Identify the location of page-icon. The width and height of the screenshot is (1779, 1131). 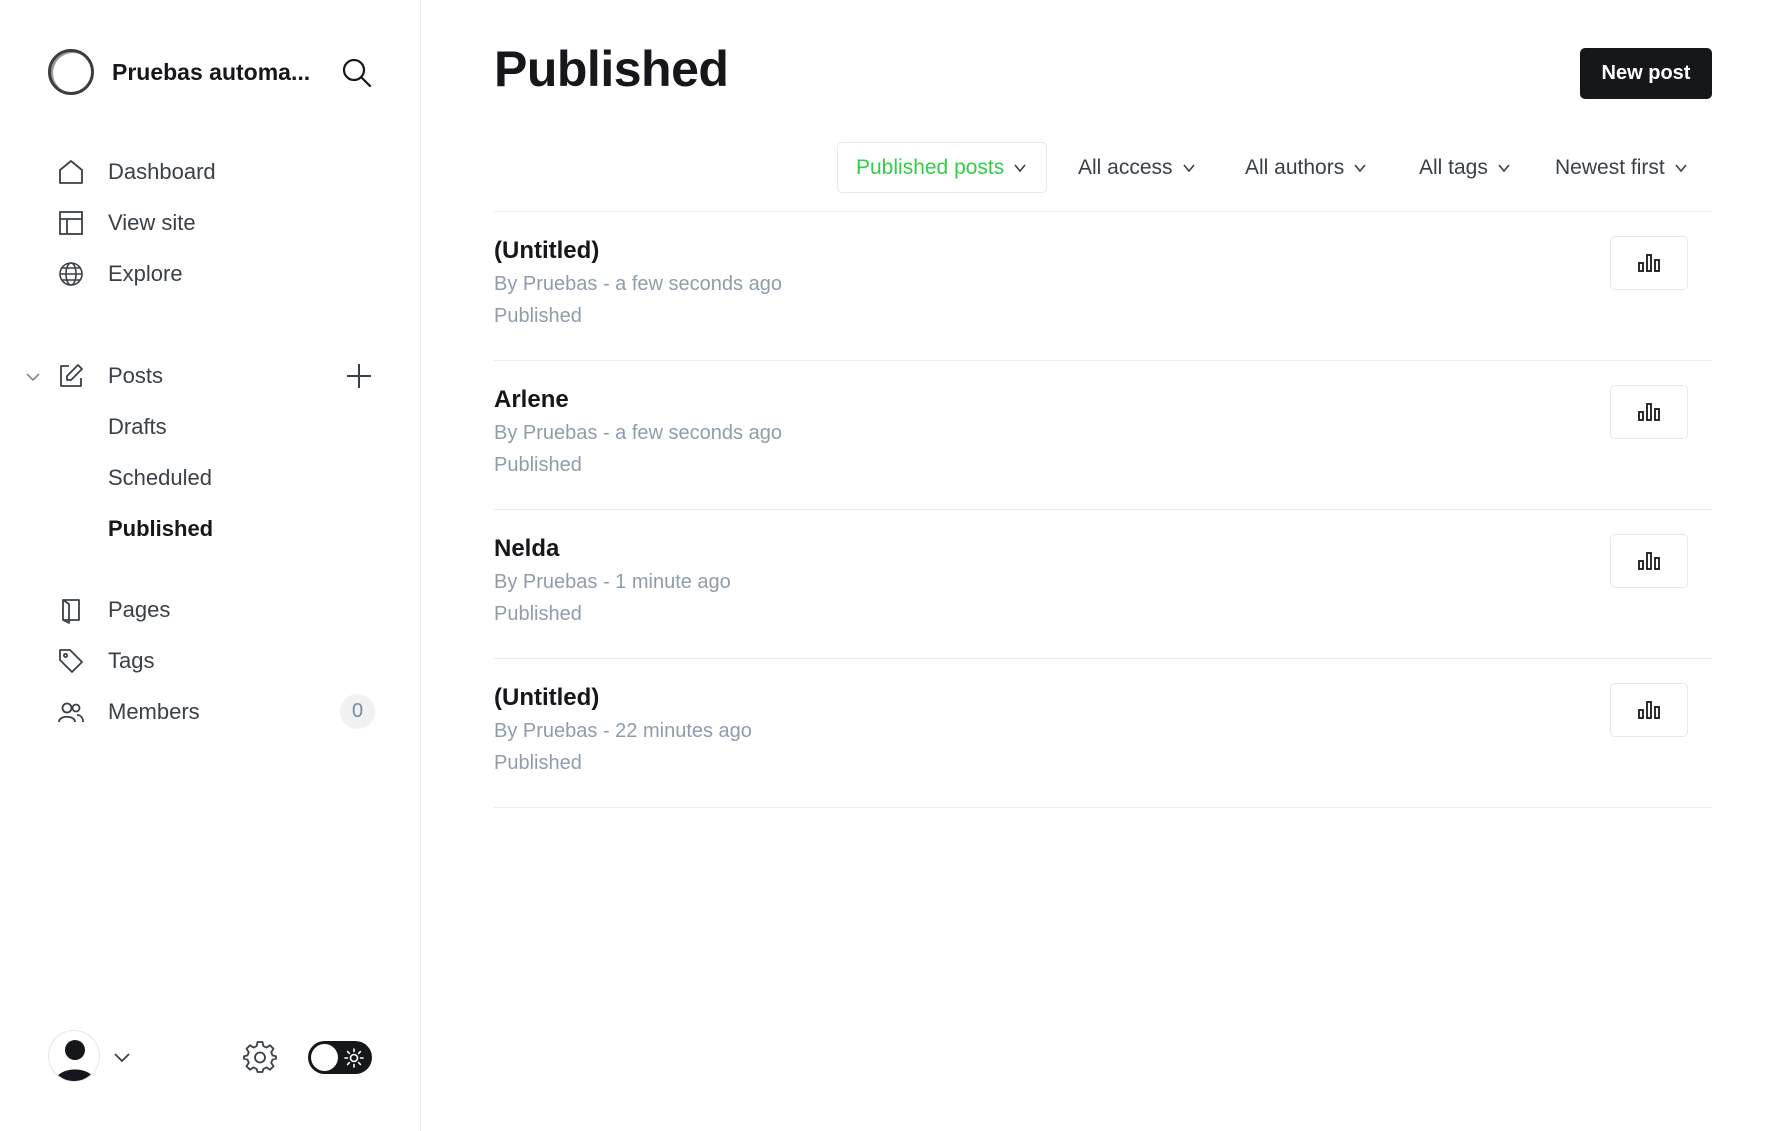
(71, 610).